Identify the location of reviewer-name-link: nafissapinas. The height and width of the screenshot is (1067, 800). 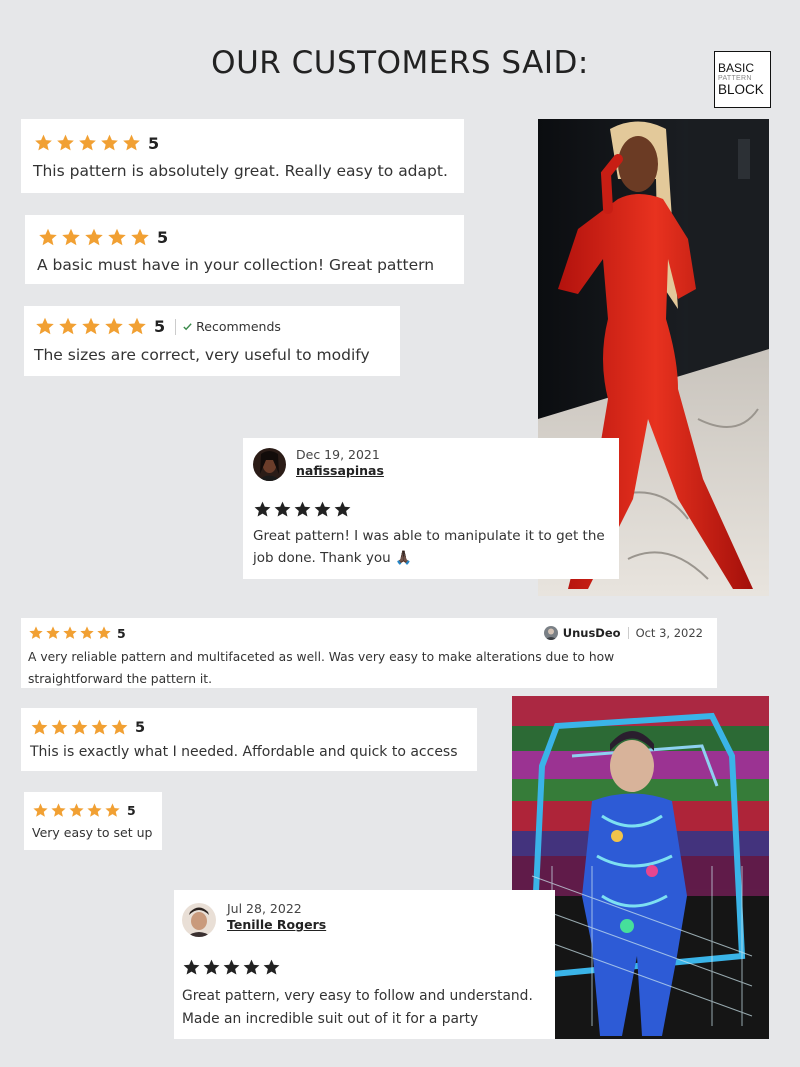
(340, 471).